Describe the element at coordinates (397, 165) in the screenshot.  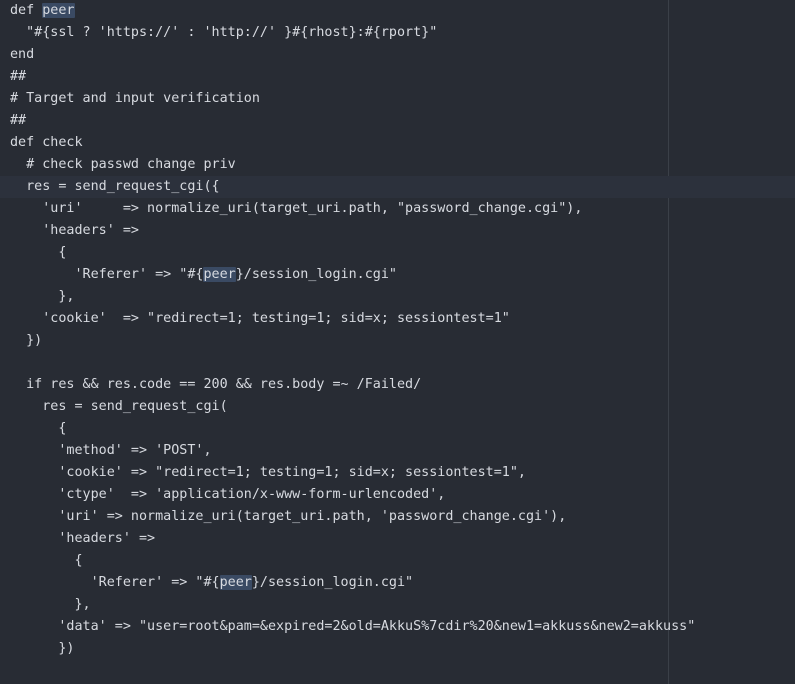
I see `code-line: # check passwd change priv` at that location.